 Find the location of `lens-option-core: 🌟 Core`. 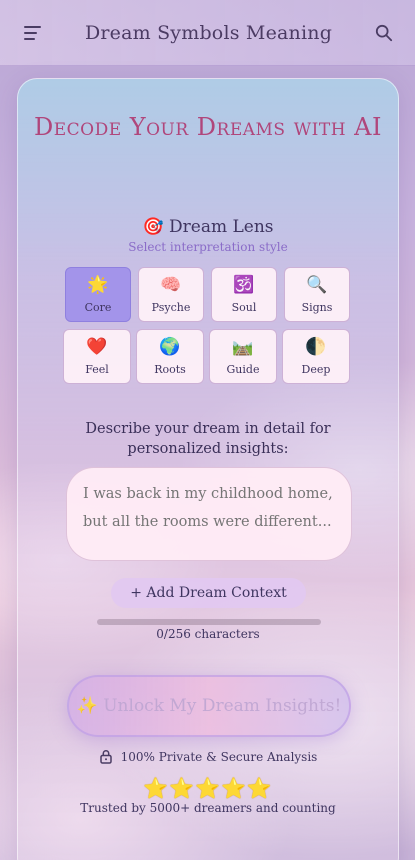

lens-option-core: 🌟 Core is located at coordinates (98, 294).